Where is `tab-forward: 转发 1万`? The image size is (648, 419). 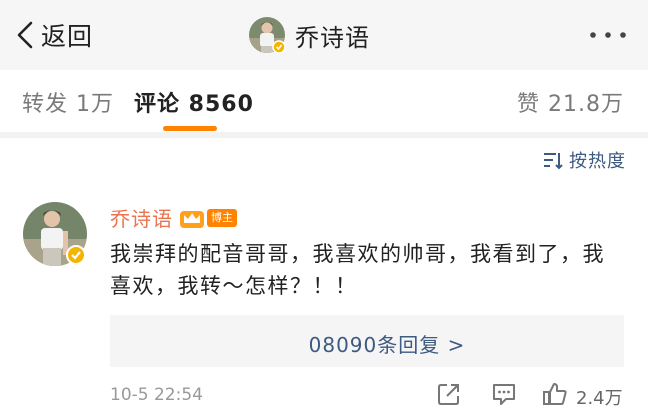 tab-forward: 转发 1万 is located at coordinates (68, 102).